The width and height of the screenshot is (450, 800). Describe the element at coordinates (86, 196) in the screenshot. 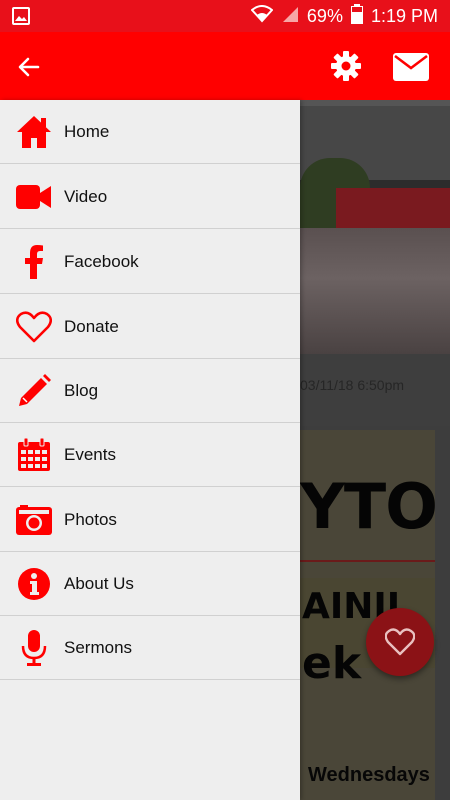

I see `menu-item-label: Video` at that location.